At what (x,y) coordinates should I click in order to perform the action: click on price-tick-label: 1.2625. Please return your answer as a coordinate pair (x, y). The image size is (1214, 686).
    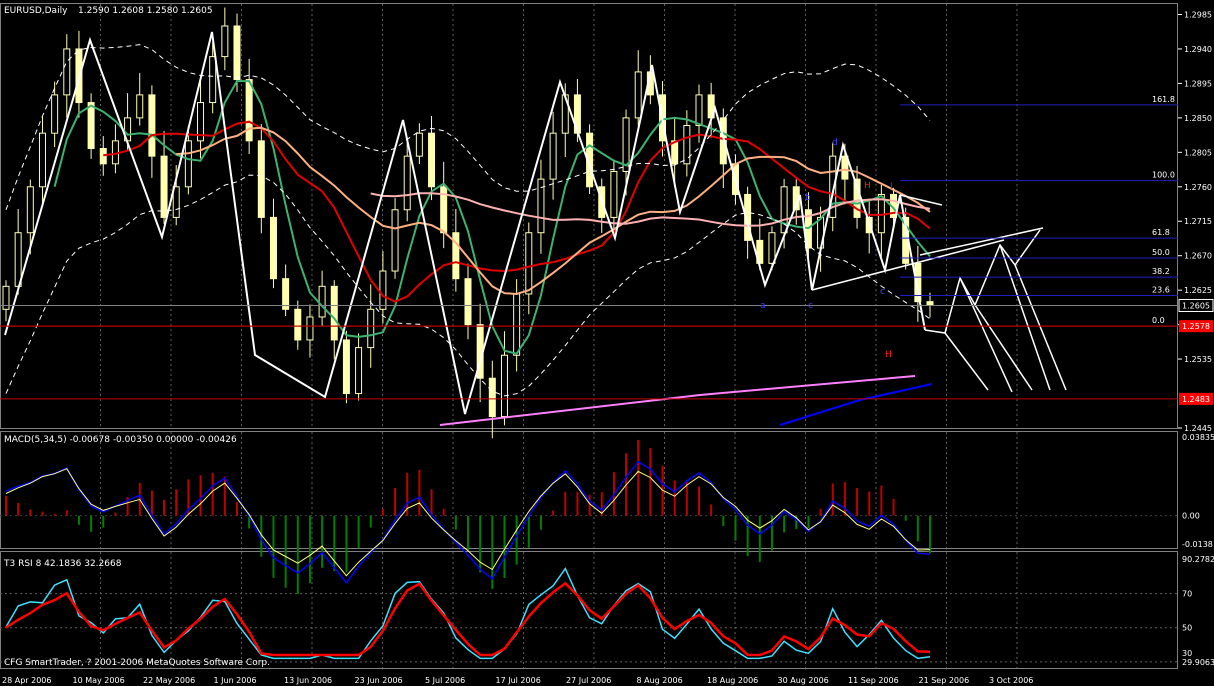
    Looking at the image, I should click on (1198, 290).